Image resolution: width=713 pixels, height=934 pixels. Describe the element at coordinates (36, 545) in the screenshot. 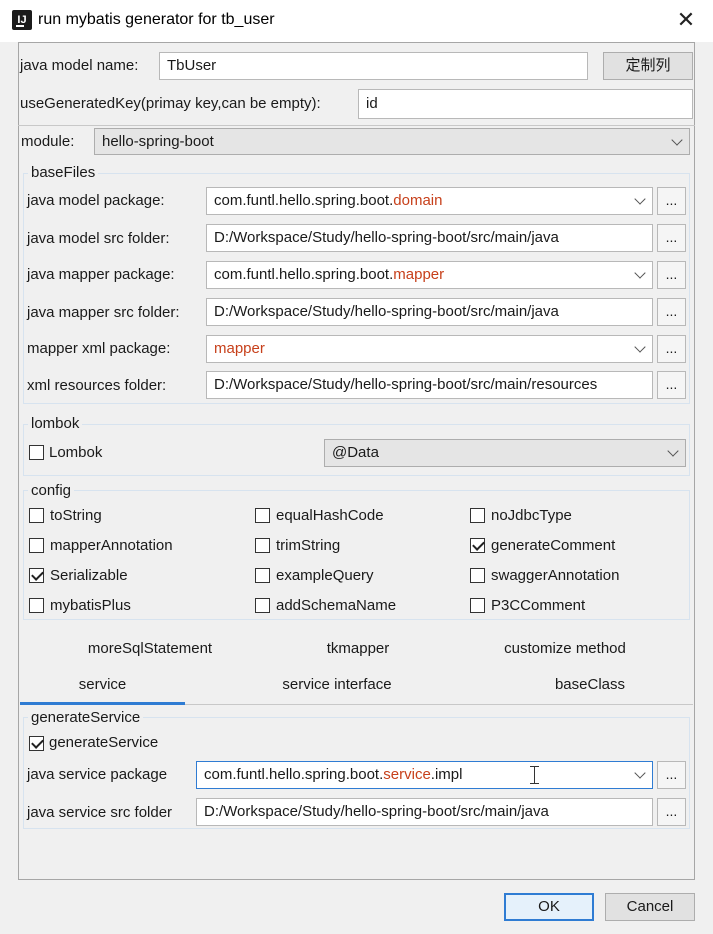

I see `config-checkbox-mapperannotation` at that location.